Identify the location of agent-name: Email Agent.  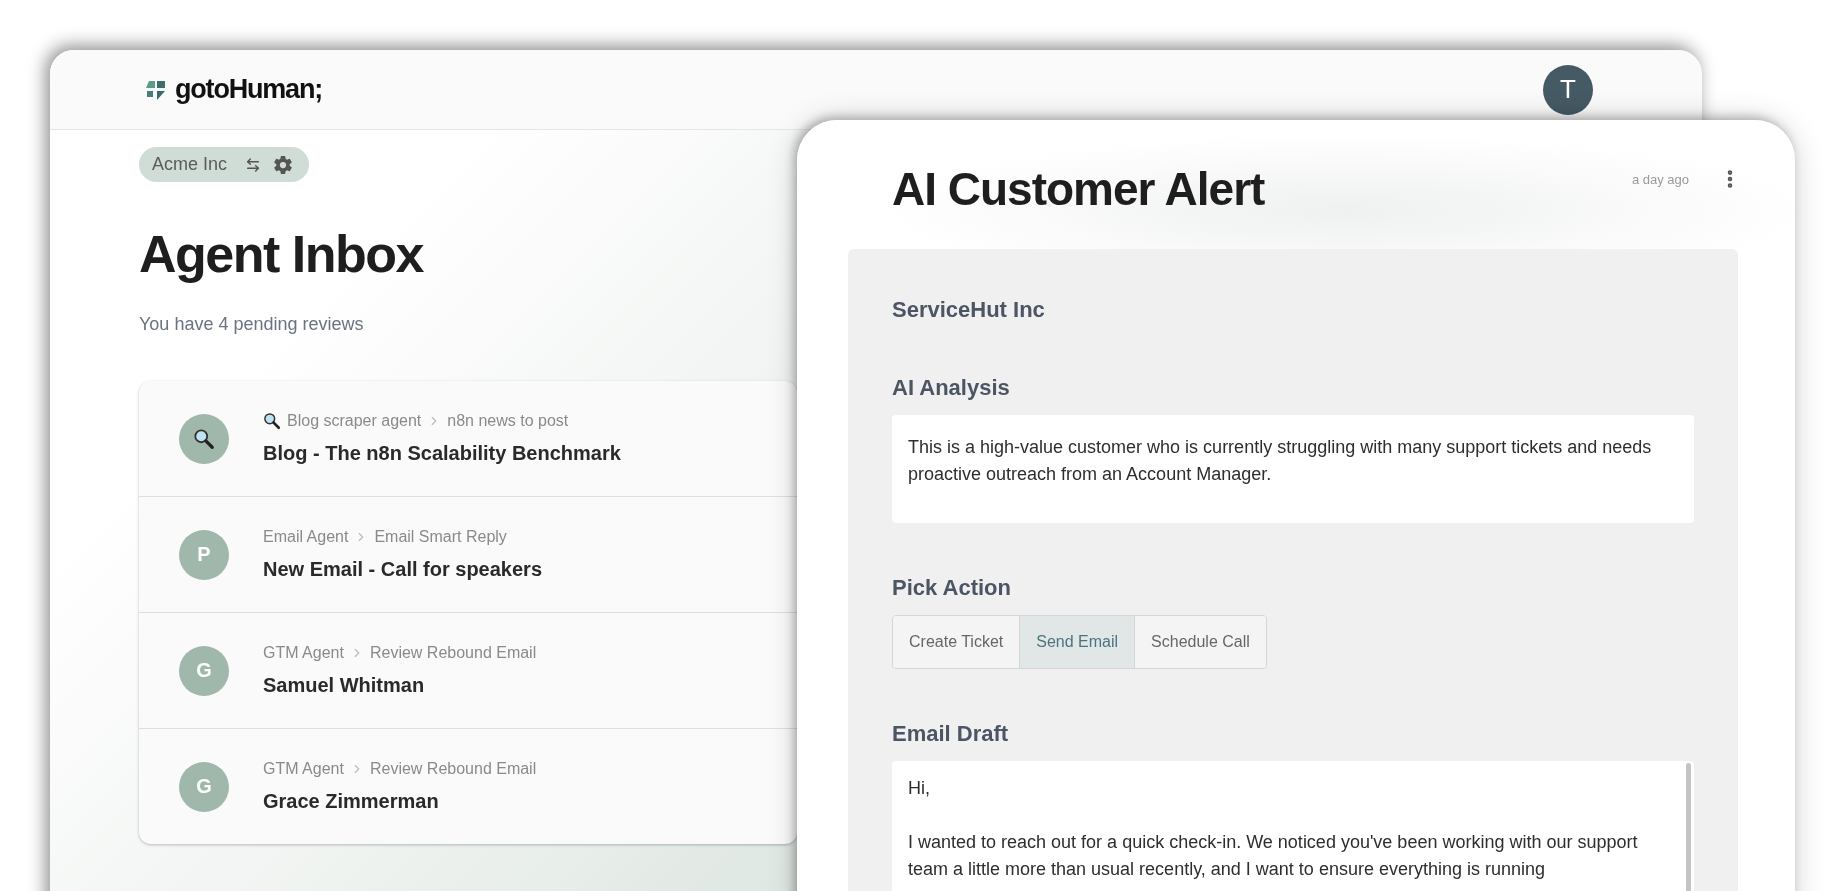
(306, 537).